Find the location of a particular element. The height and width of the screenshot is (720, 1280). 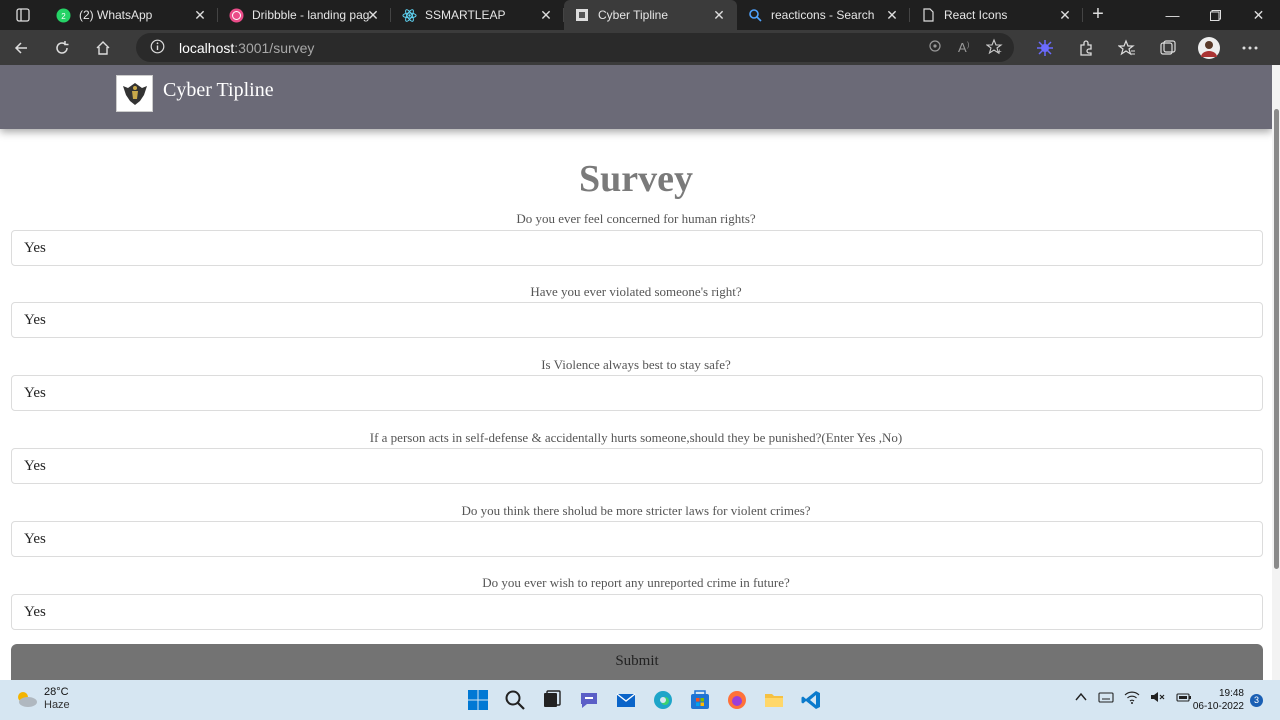

tab-title: (2) WhatsApp is located at coordinates (116, 15).